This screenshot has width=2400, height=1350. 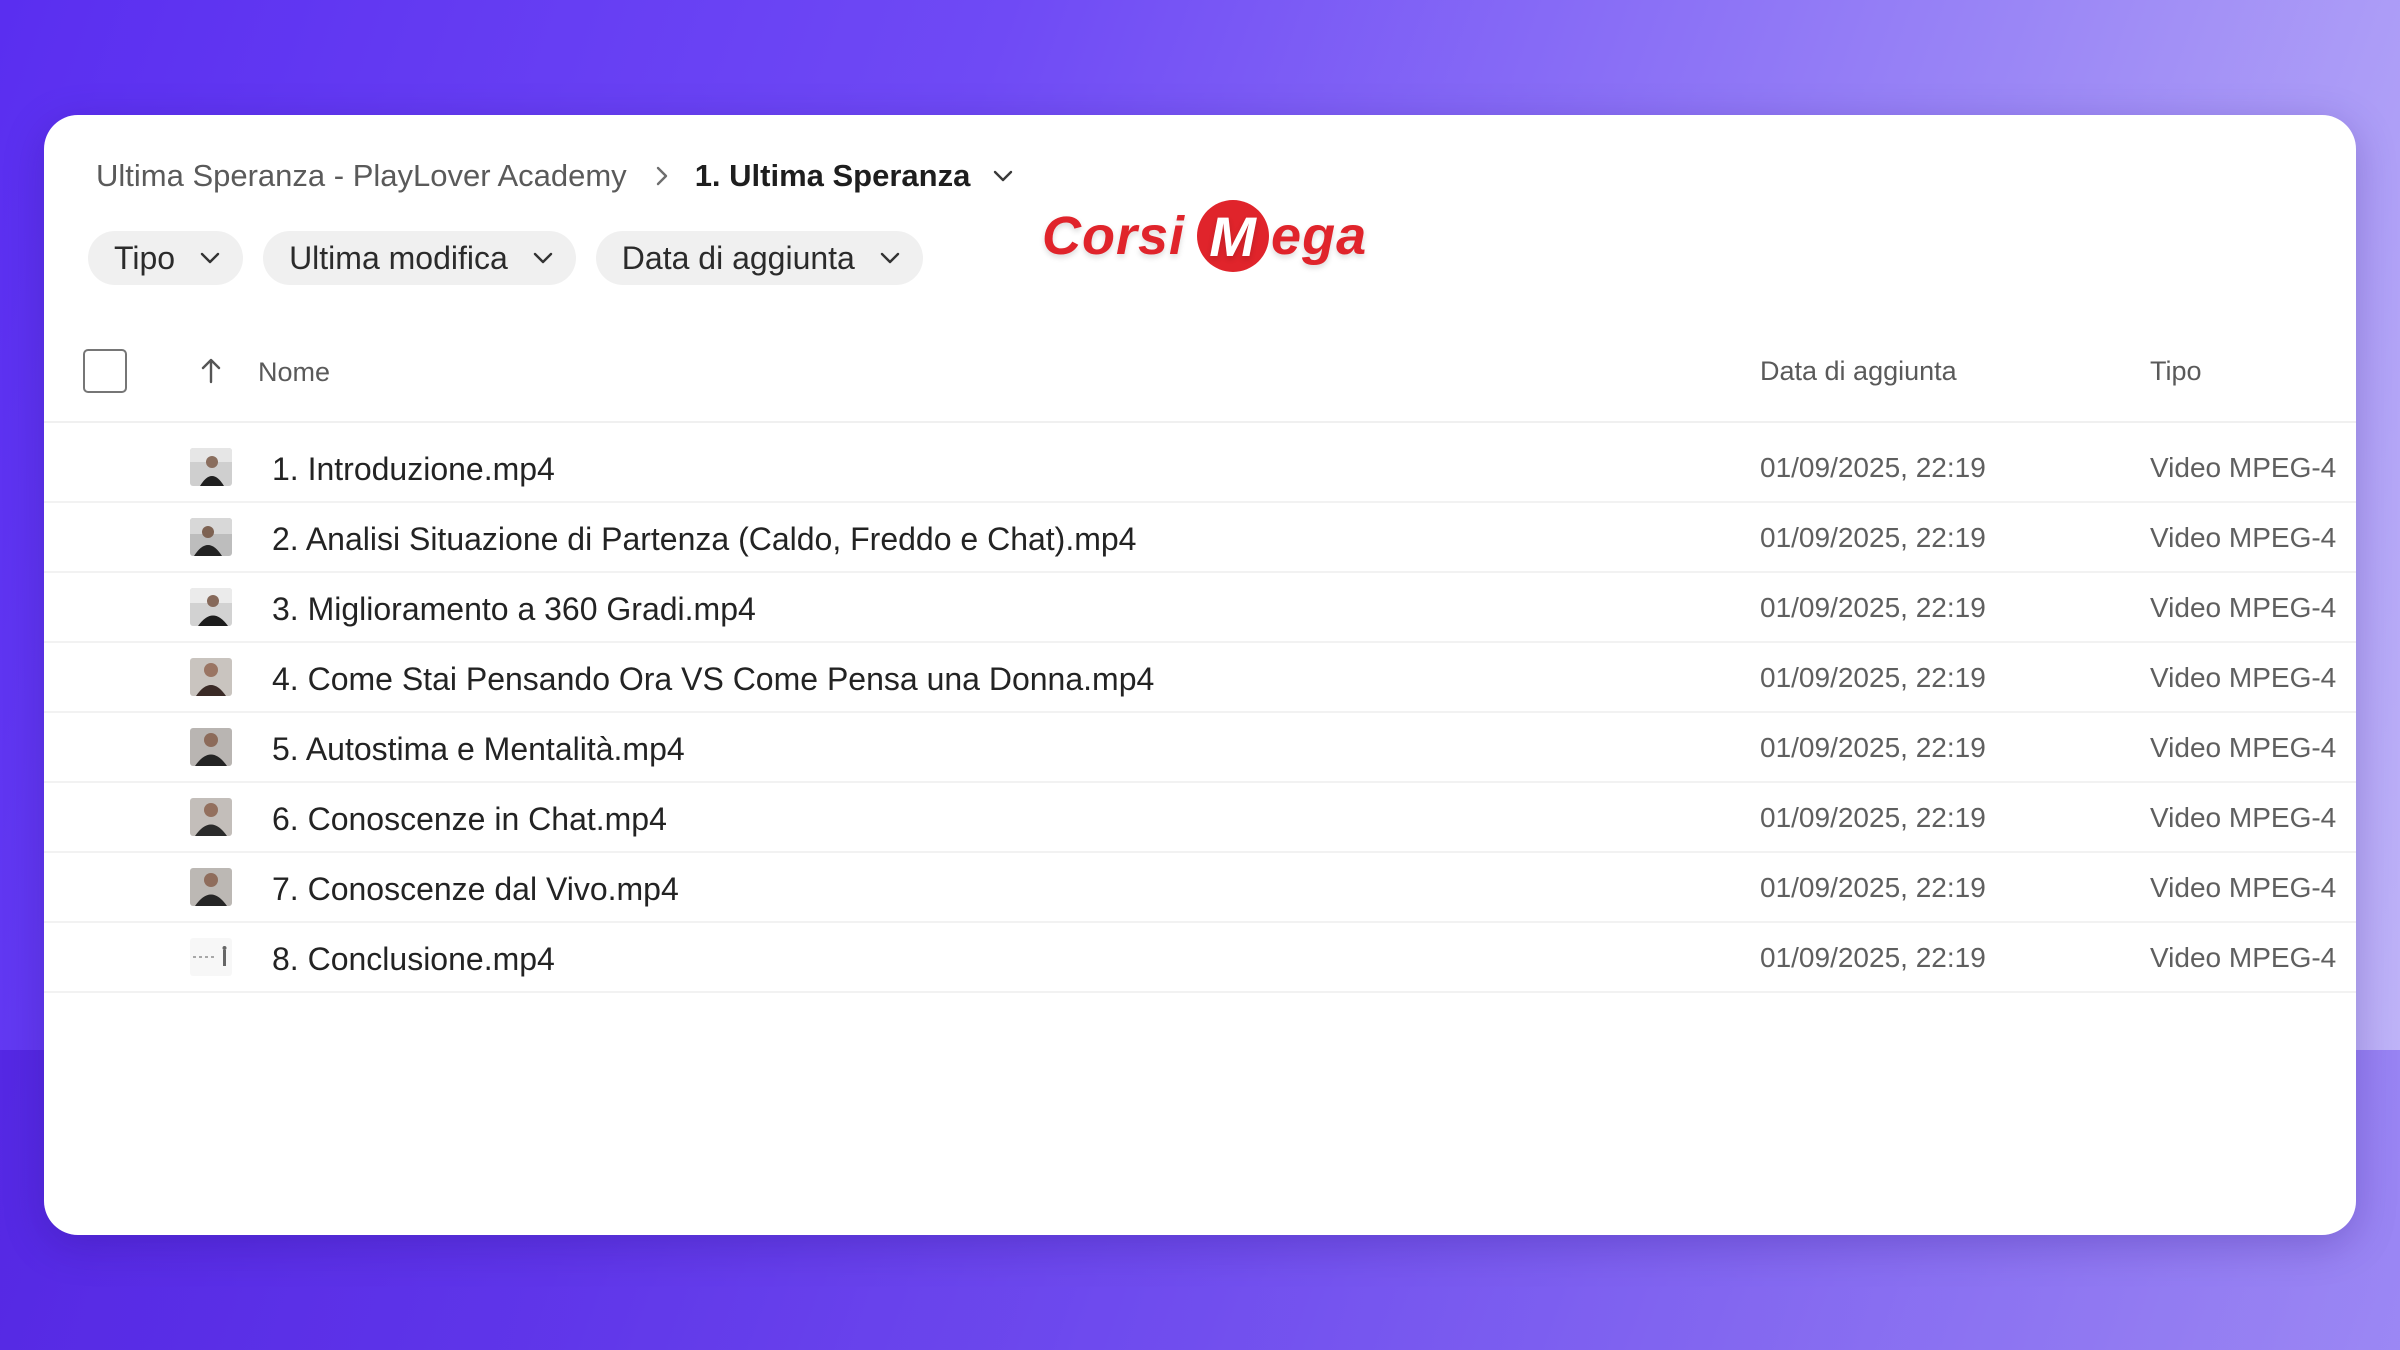 What do you see at coordinates (1858, 371) in the screenshot?
I see `column-header-date-added: Data di aggiunta` at bounding box center [1858, 371].